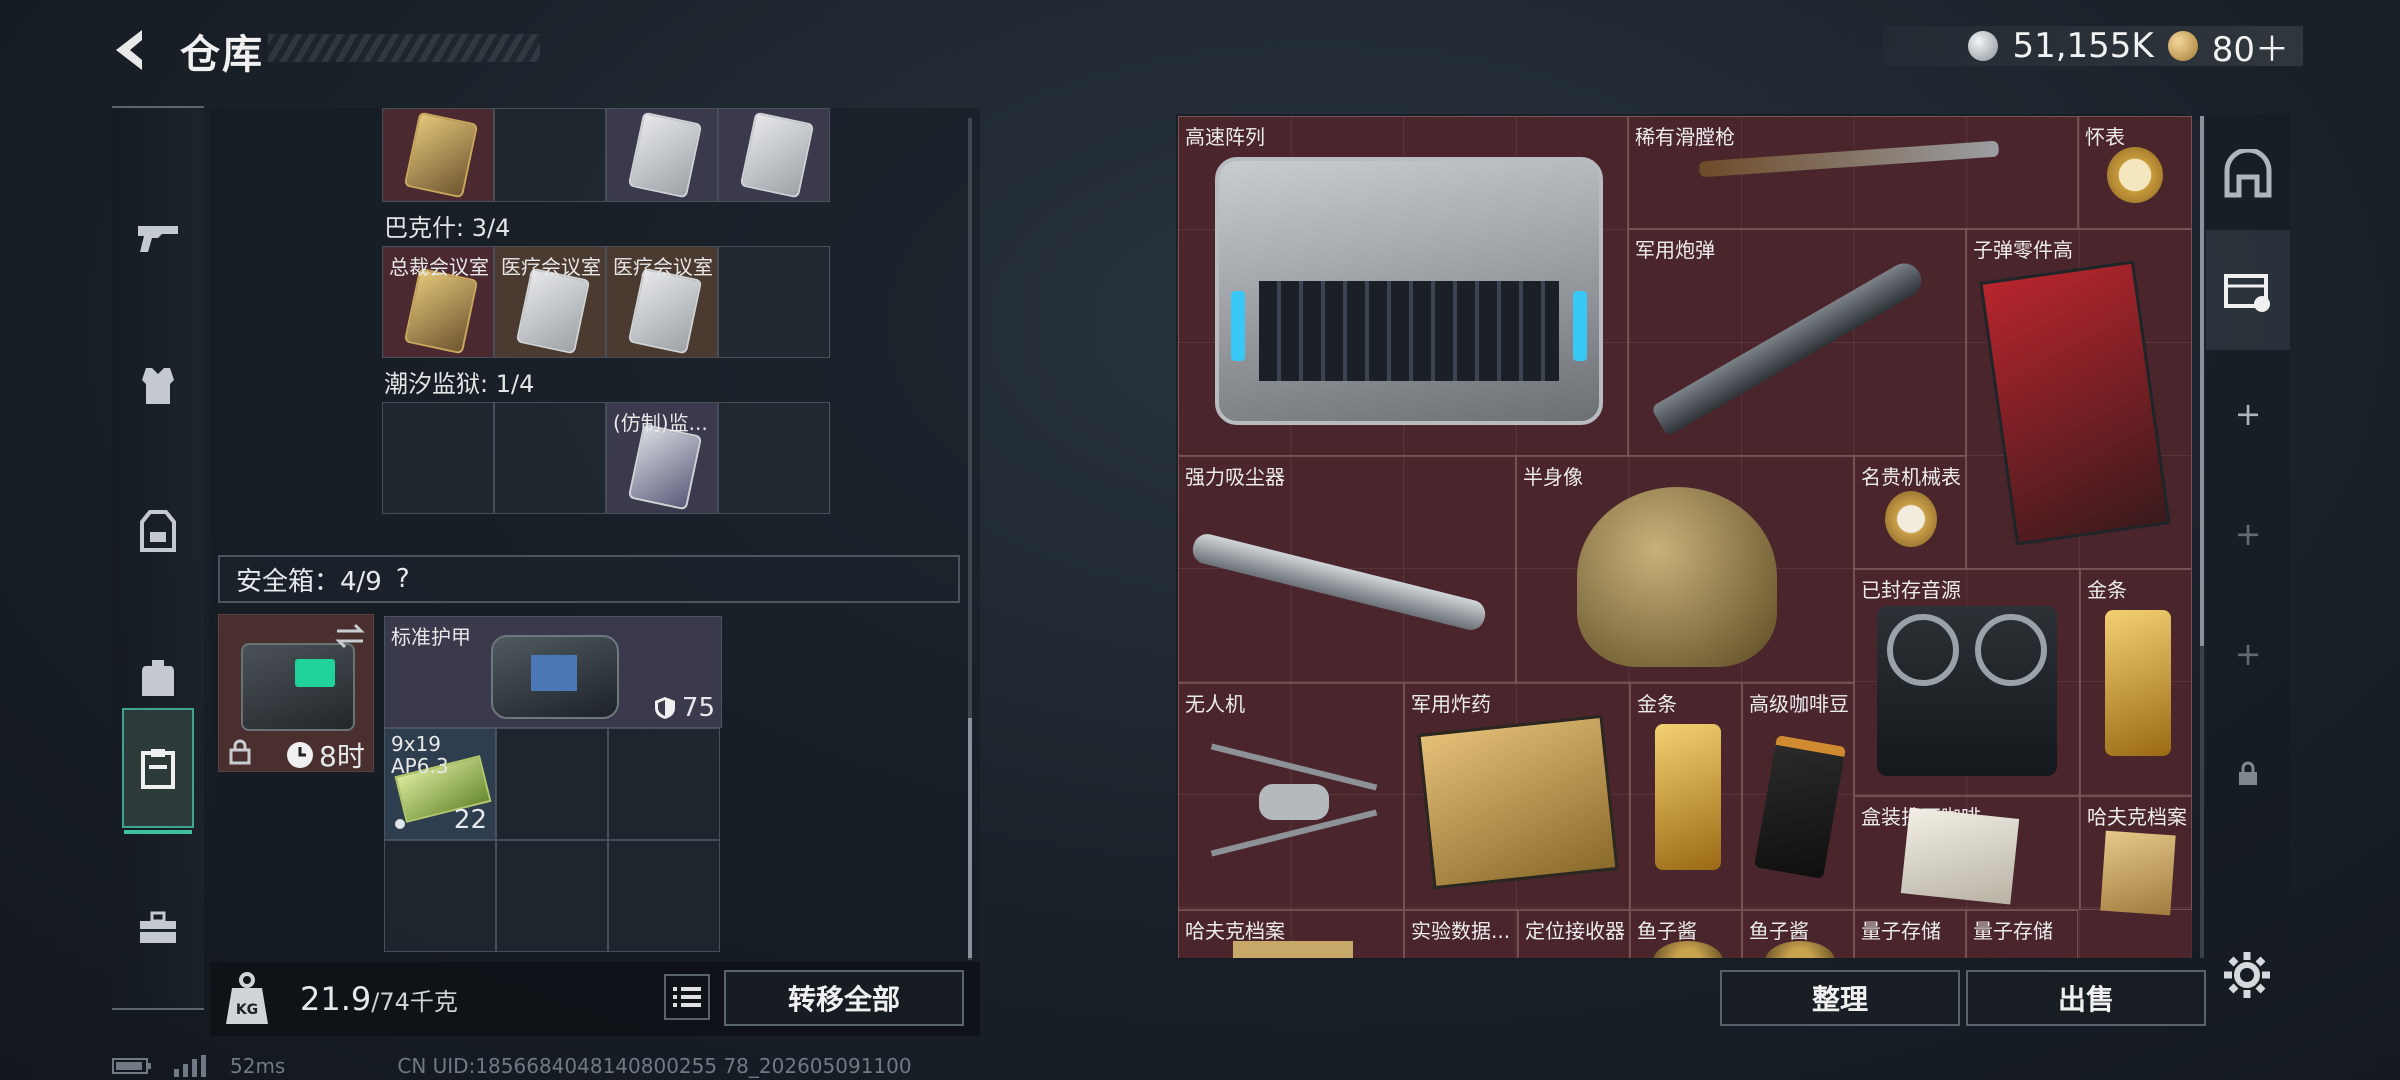 This screenshot has height=1080, width=2400. I want to click on artillery-shell-image, so click(1789, 347).